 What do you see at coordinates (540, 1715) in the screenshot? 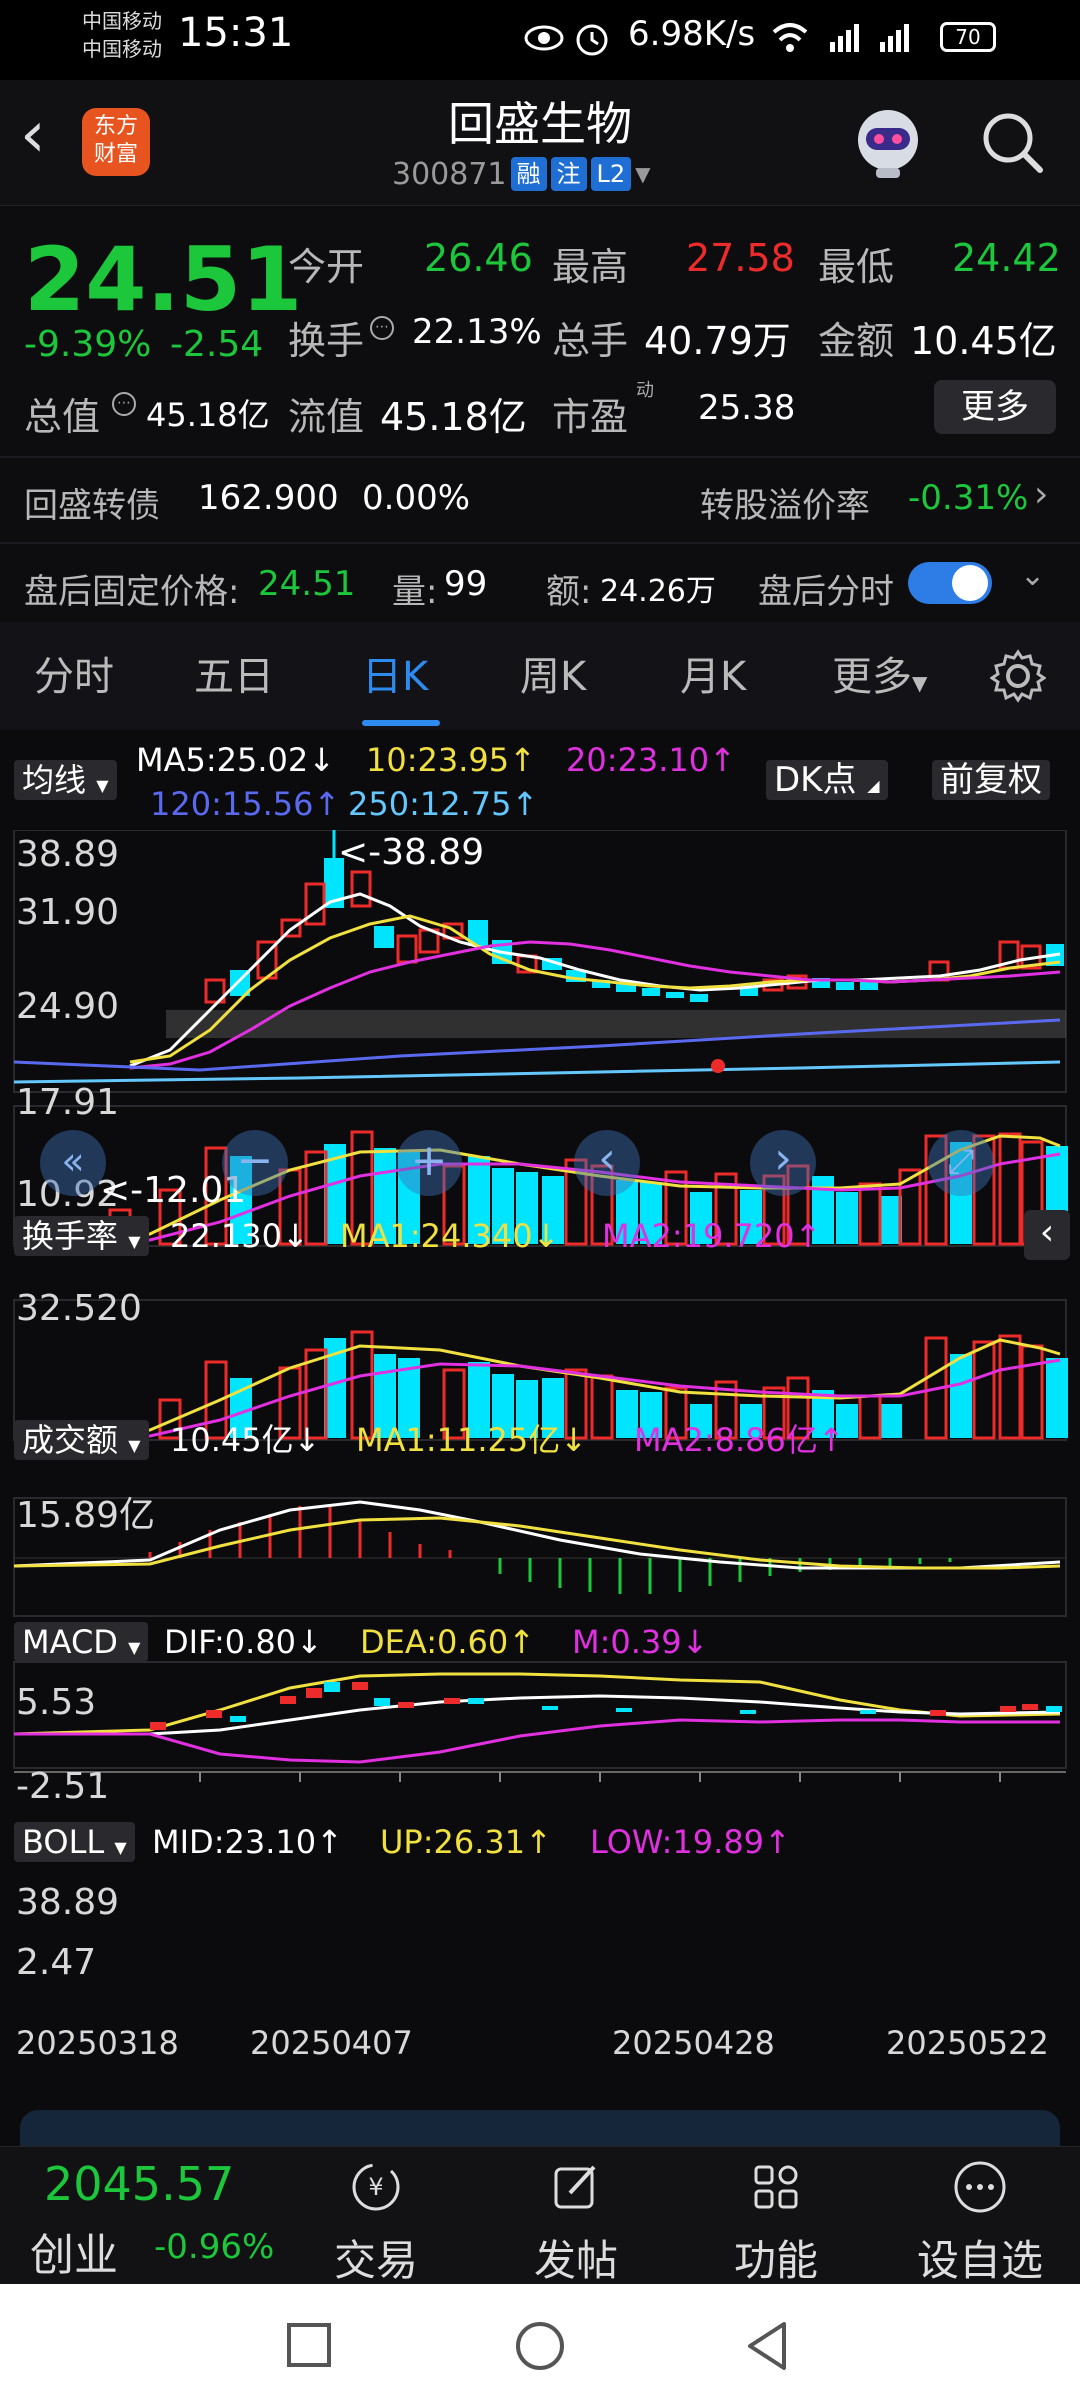
I see `boll-frame` at bounding box center [540, 1715].